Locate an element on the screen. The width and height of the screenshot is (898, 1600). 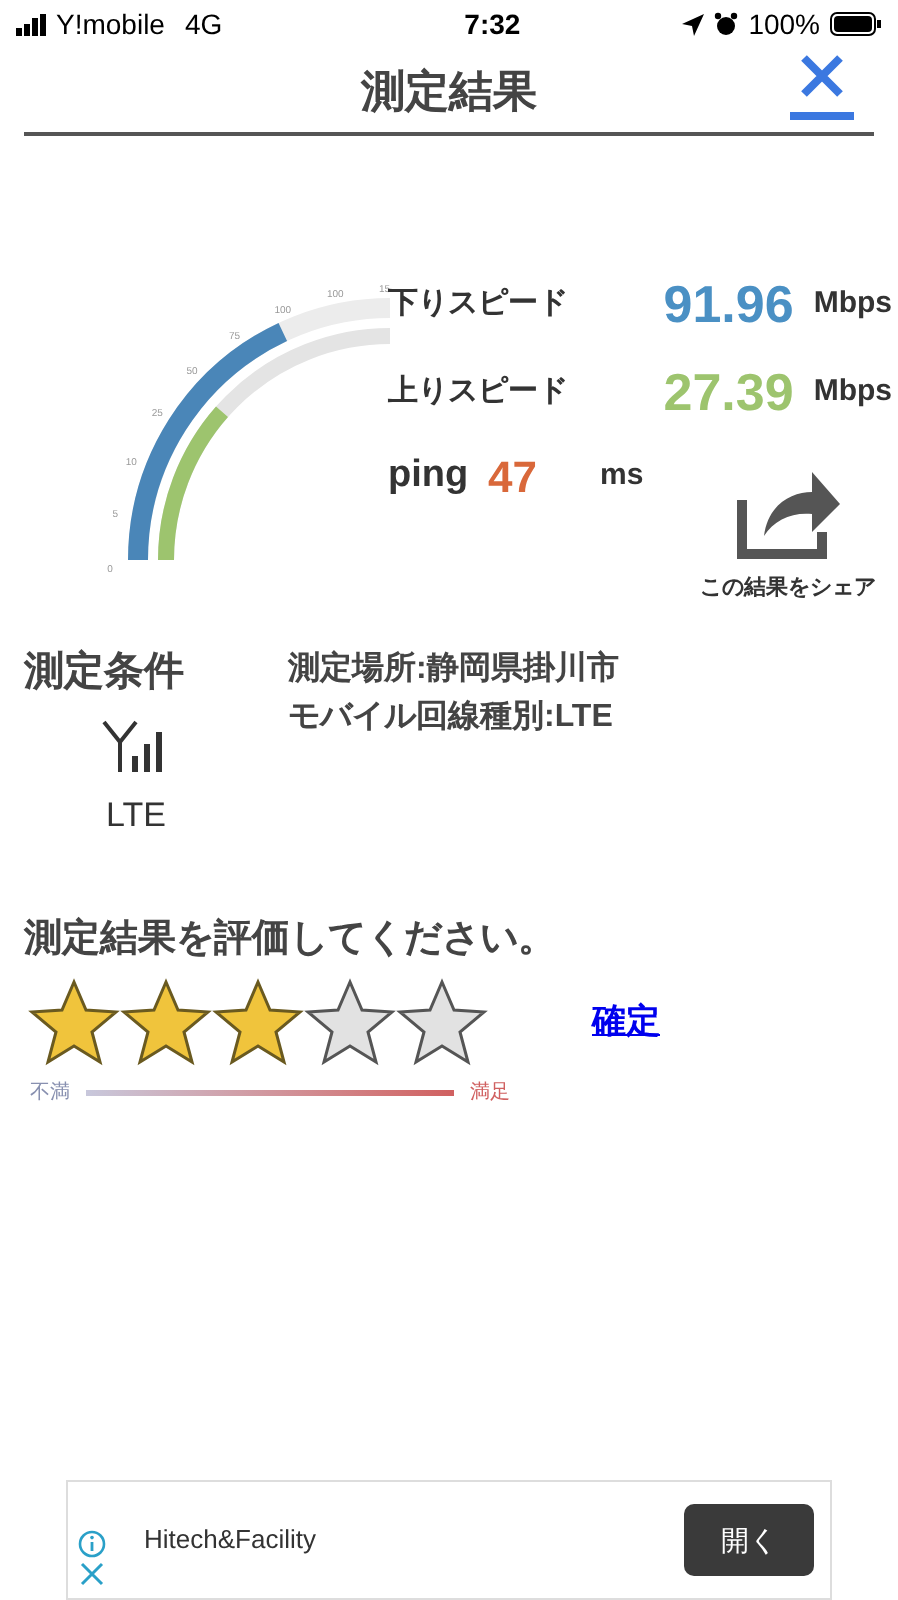
open-button: 開く is located at coordinates (749, 1540).